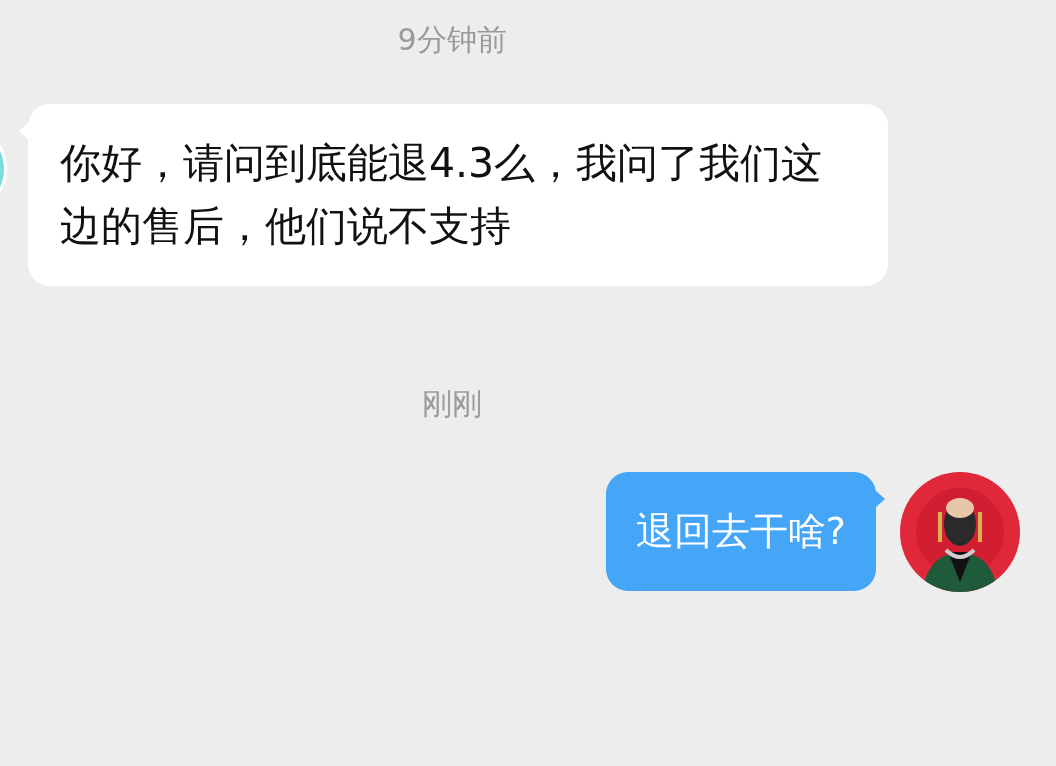  What do you see at coordinates (880, 499) in the screenshot?
I see `bubble-tail` at bounding box center [880, 499].